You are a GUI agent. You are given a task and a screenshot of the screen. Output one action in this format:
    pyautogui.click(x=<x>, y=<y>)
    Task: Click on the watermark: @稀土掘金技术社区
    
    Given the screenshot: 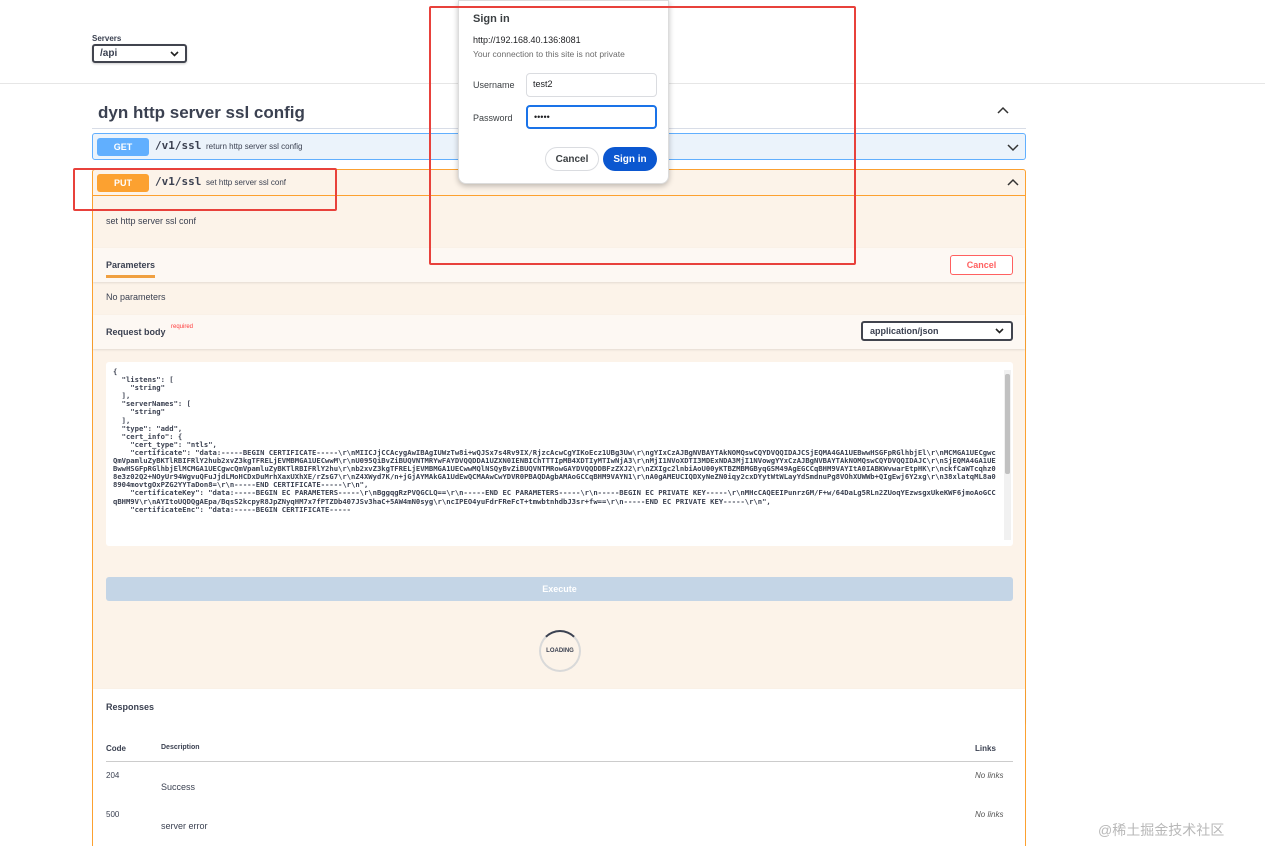 What is the action you would take?
    pyautogui.click(x=1161, y=830)
    